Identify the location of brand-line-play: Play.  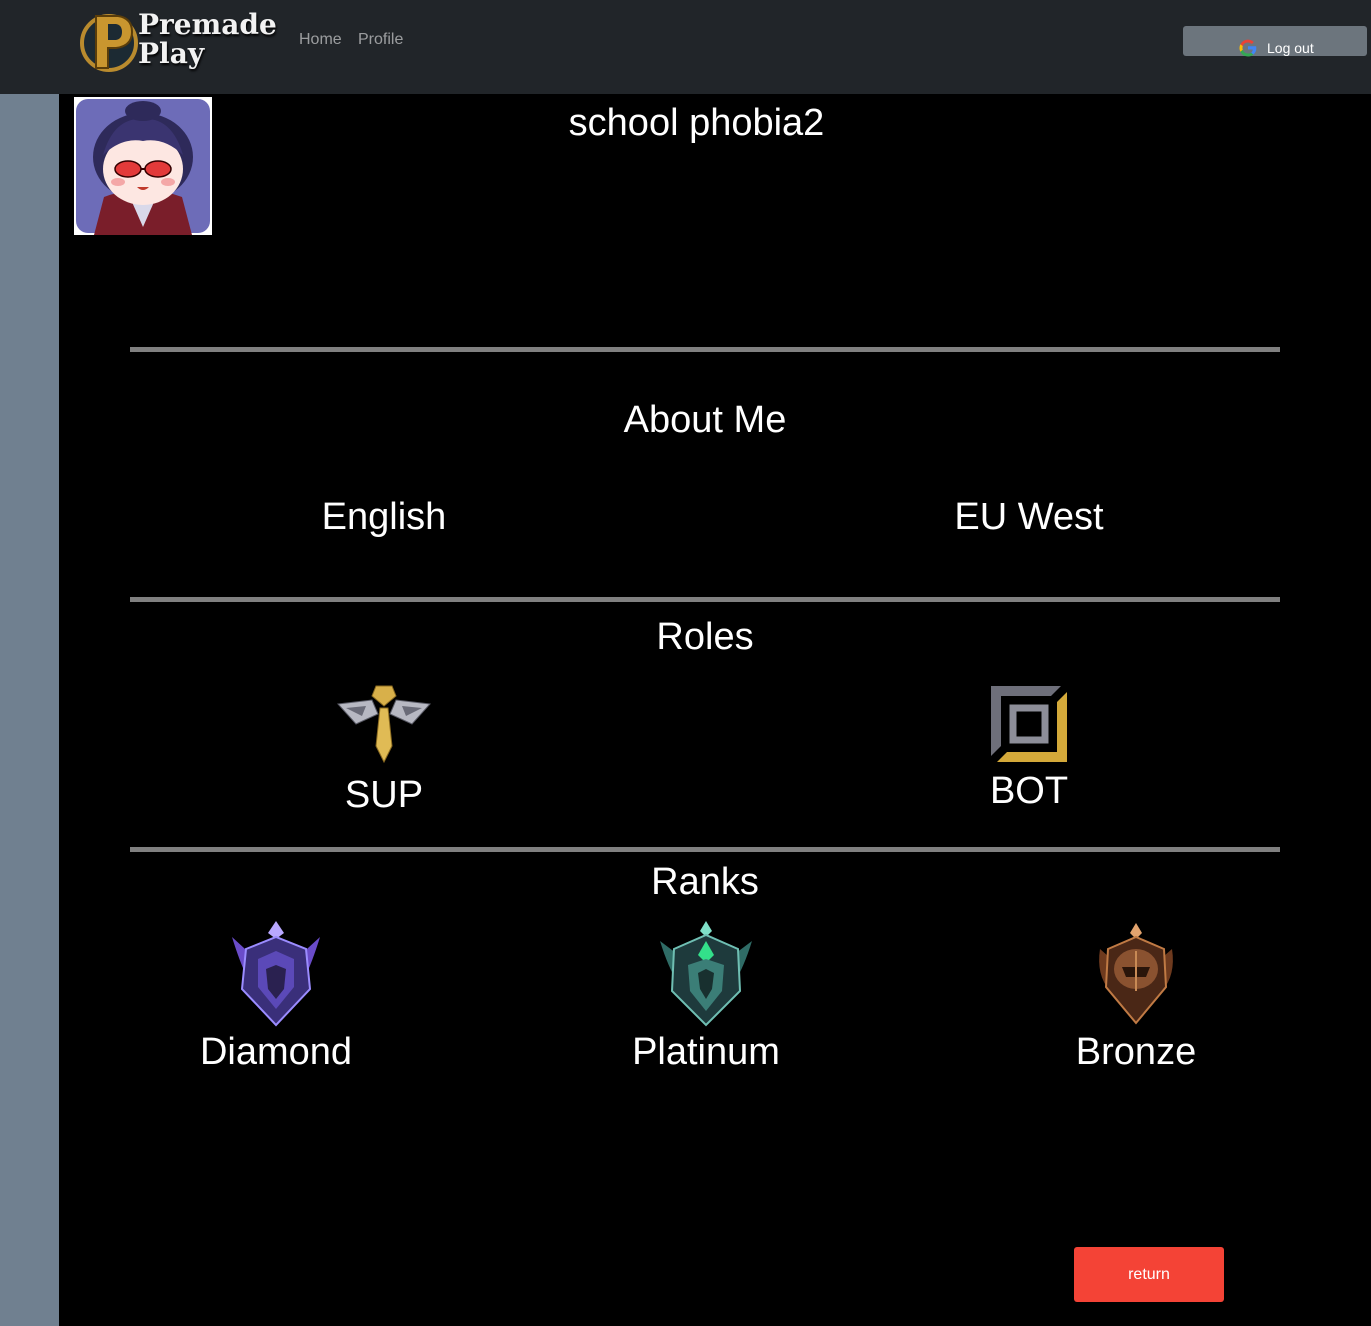
(171, 53).